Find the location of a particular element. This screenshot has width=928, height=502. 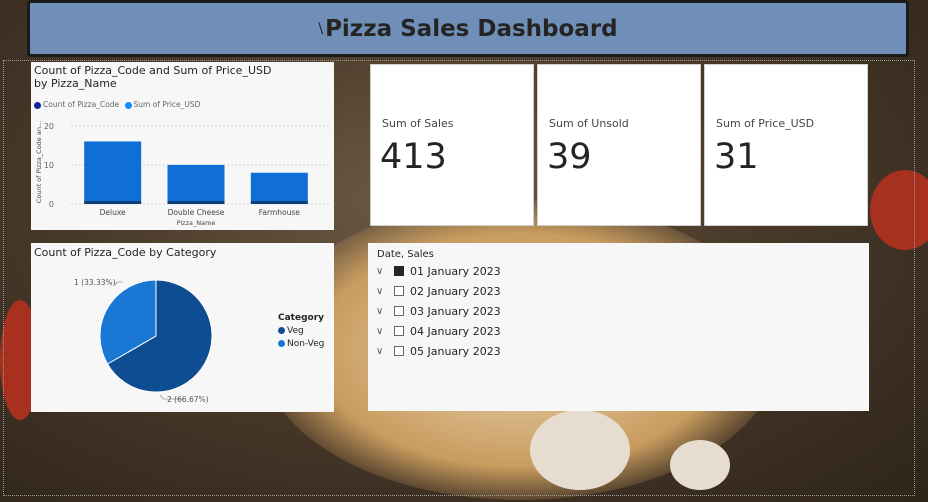

x-tick-label: Farmhouse is located at coordinates (279, 212).